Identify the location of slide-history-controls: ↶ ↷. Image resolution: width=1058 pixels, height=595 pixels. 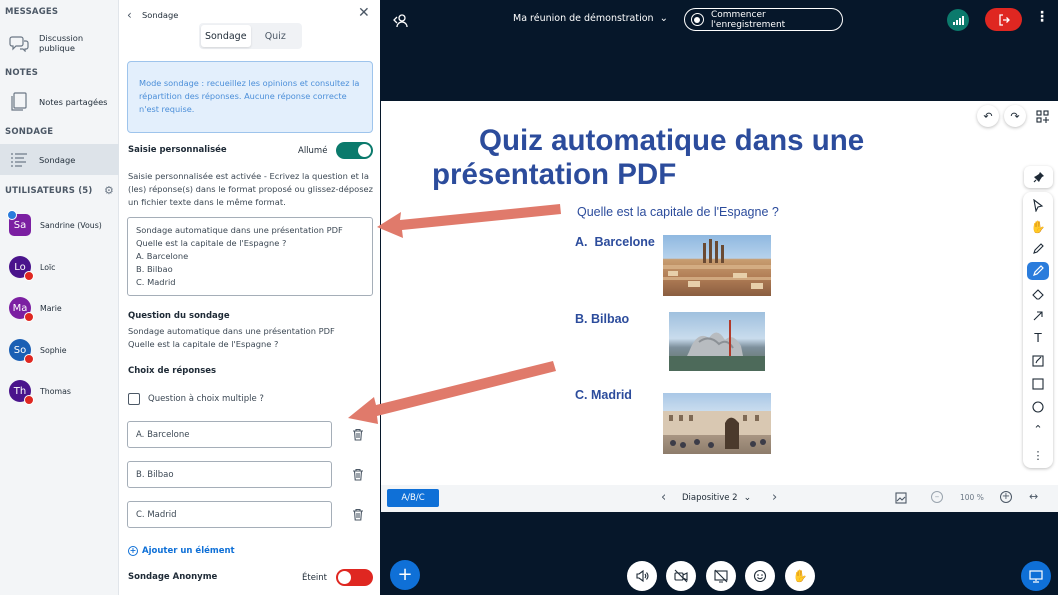
(1017, 117).